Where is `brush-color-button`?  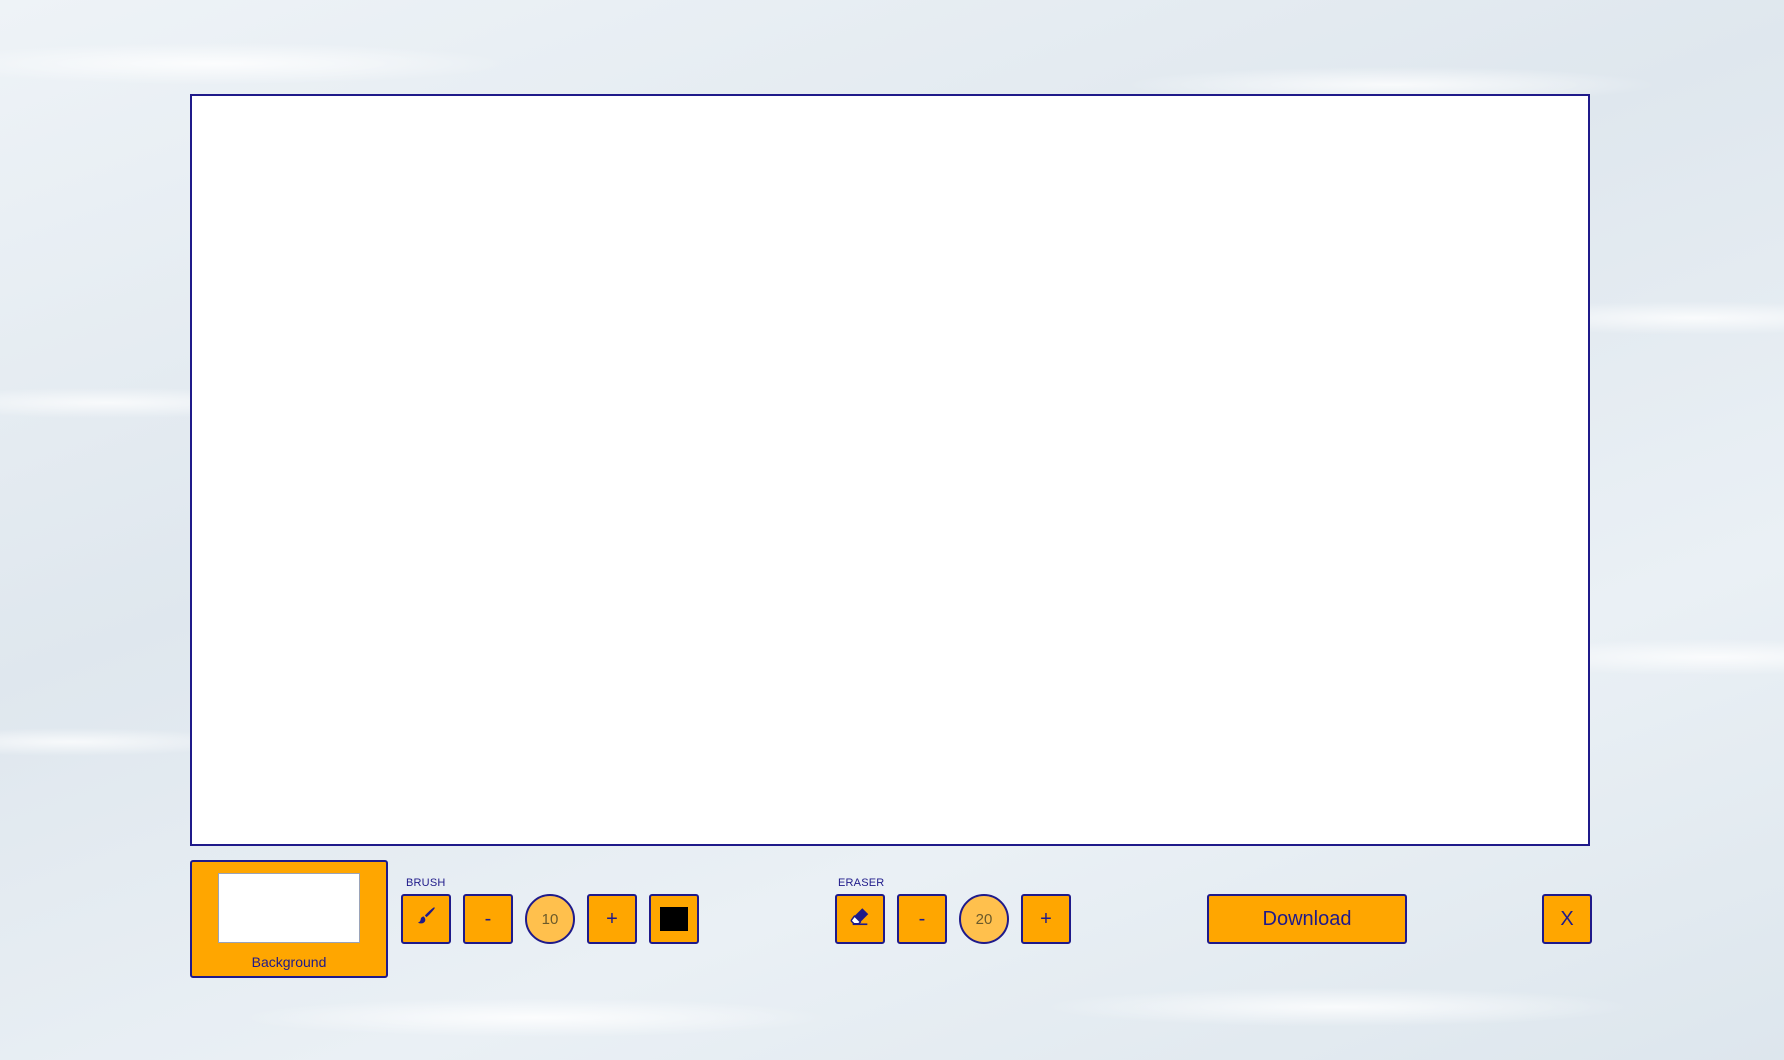 brush-color-button is located at coordinates (674, 919).